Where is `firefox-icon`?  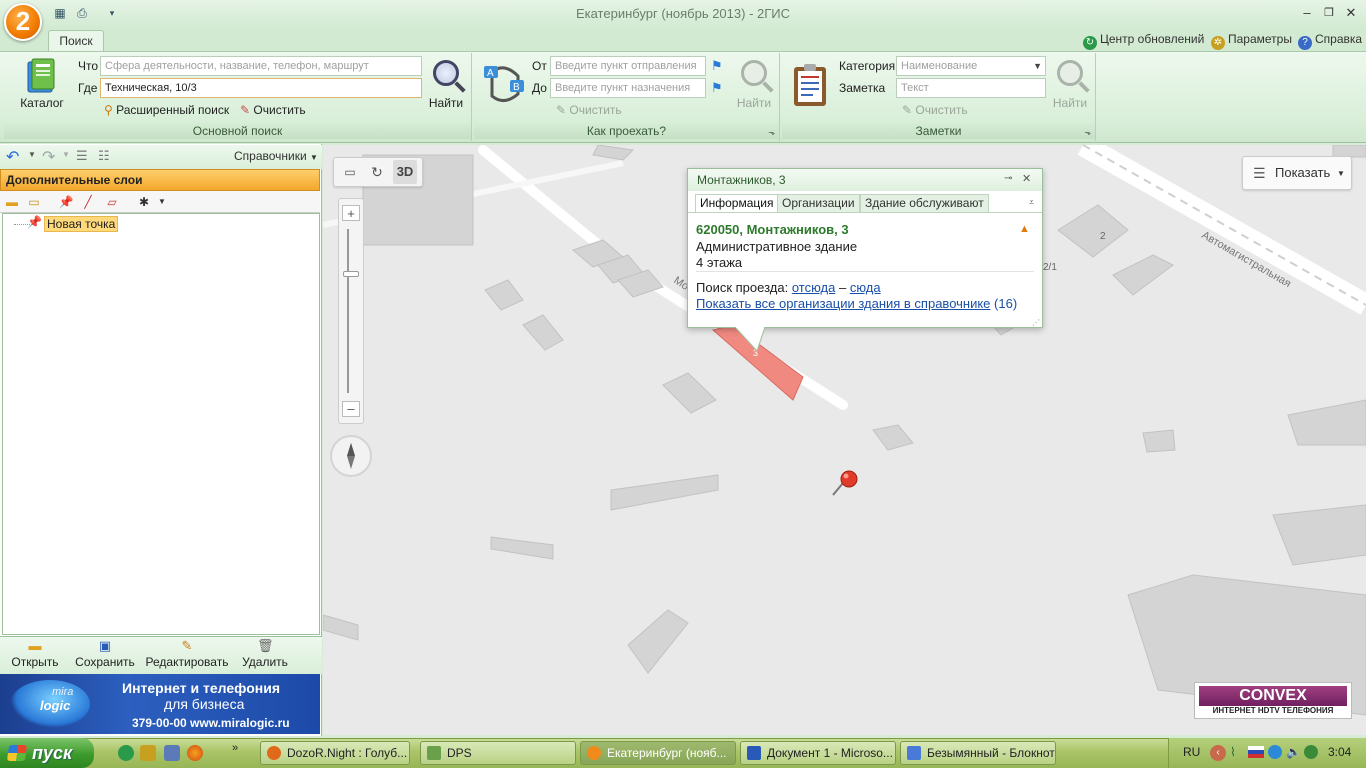
firefox-icon is located at coordinates (195, 753).